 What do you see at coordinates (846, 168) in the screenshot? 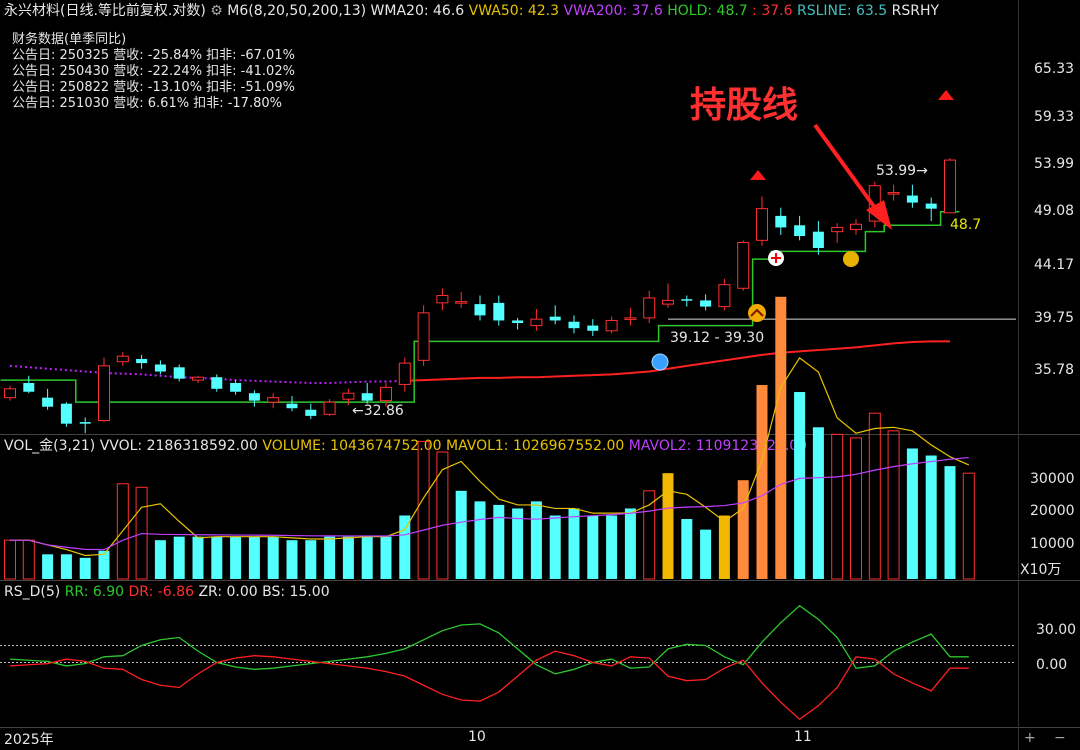
I see `annotation-arrow` at bounding box center [846, 168].